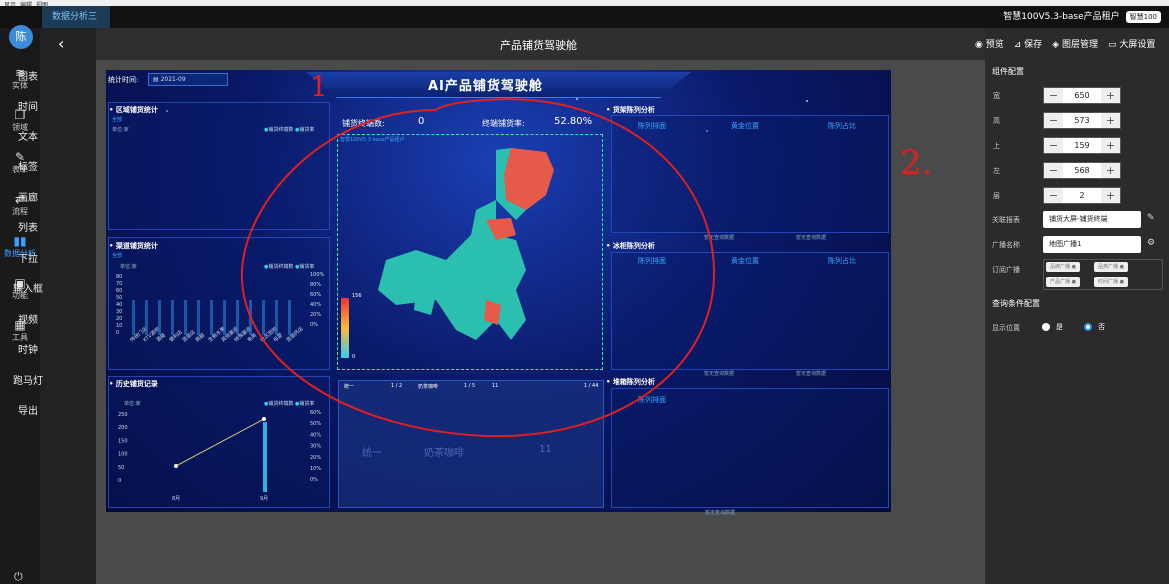 The width and height of the screenshot is (1169, 584). I want to click on broadcast-chip: 品牌广播 ●, so click(1063, 267).